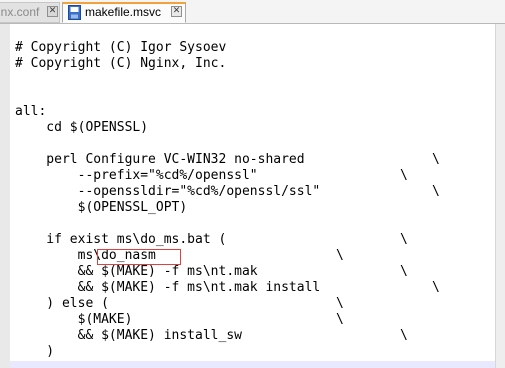 Image resolution: width=505 pixels, height=368 pixels. Describe the element at coordinates (82, 127) in the screenshot. I see `code-line: cd $(OPENSSL)` at that location.